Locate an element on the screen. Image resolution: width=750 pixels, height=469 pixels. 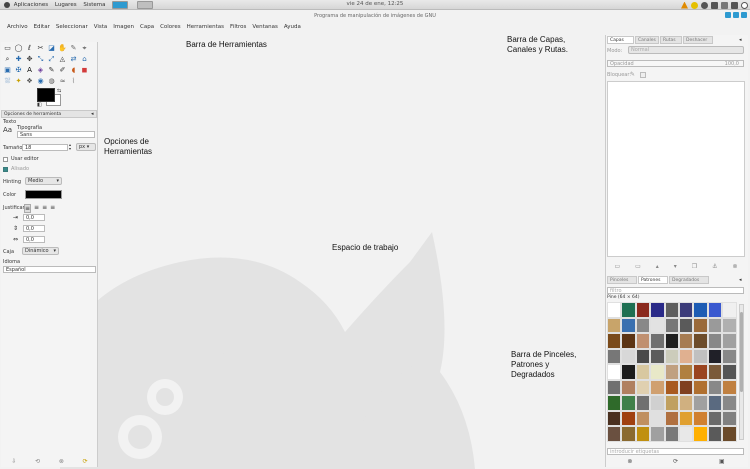
tool-options-tab: Opciones de herramienta is located at coordinates (49, 114).